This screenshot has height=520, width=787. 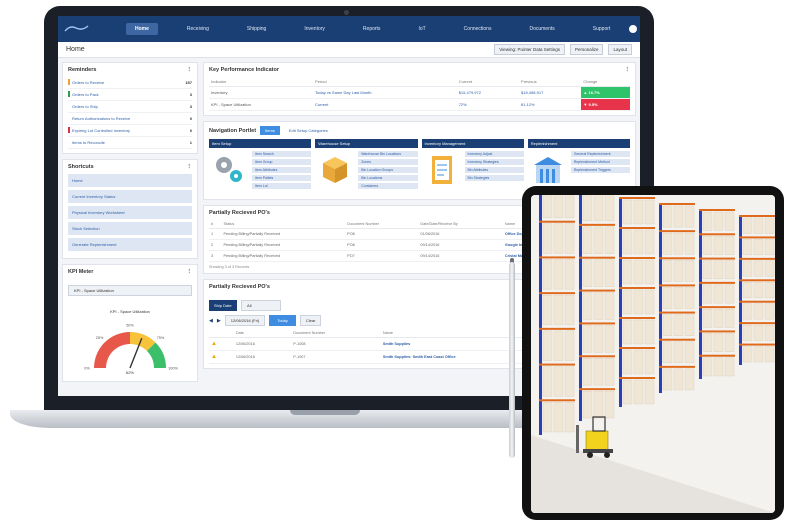 I want to click on nav-card-link: Inventory Adjust, so click(x=494, y=154).